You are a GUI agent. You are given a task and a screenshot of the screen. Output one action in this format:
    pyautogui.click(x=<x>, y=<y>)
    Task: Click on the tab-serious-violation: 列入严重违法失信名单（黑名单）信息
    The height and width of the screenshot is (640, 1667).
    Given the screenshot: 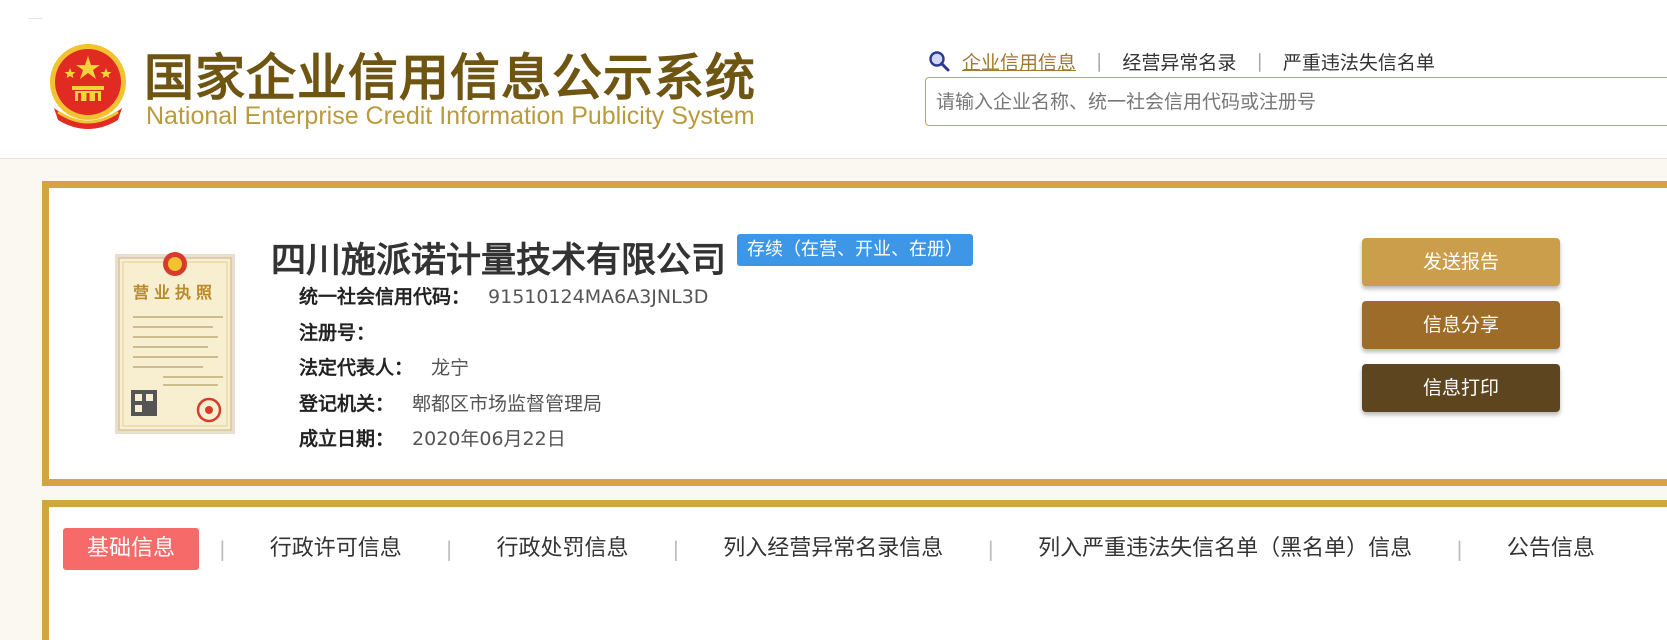 What is the action you would take?
    pyautogui.click(x=1225, y=549)
    